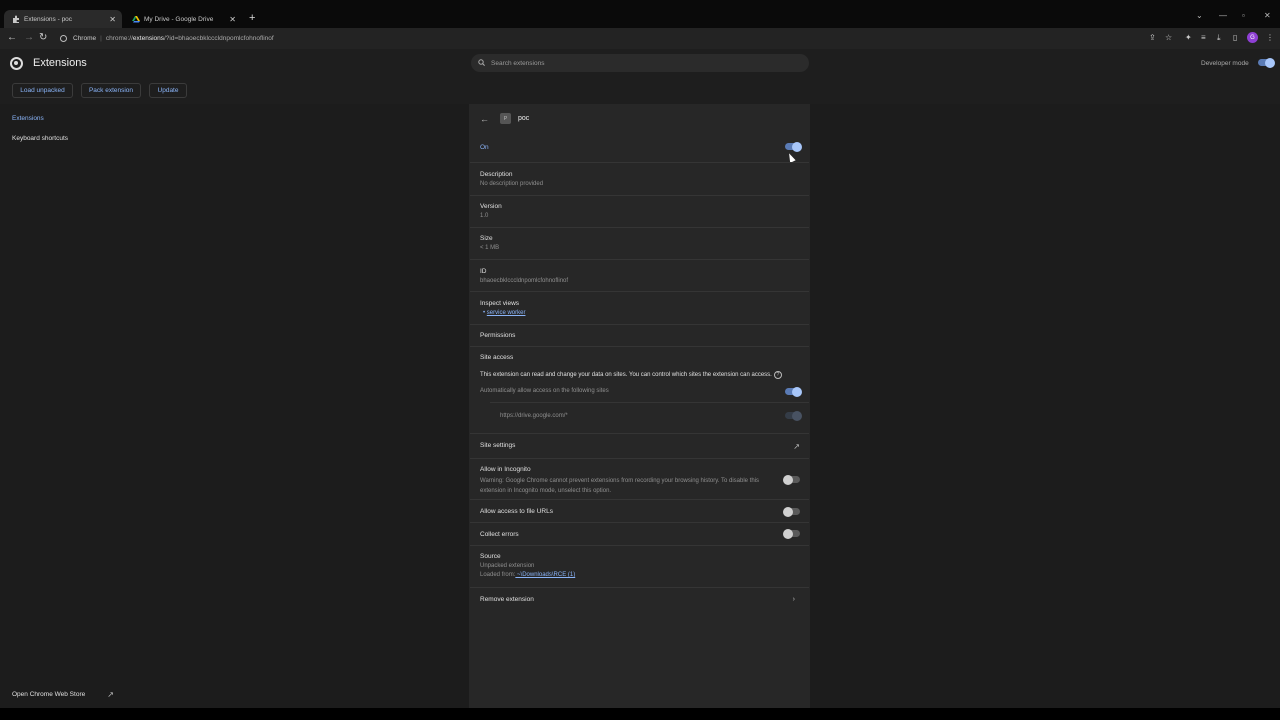  I want to click on chrome-logo-icon, so click(16, 63).